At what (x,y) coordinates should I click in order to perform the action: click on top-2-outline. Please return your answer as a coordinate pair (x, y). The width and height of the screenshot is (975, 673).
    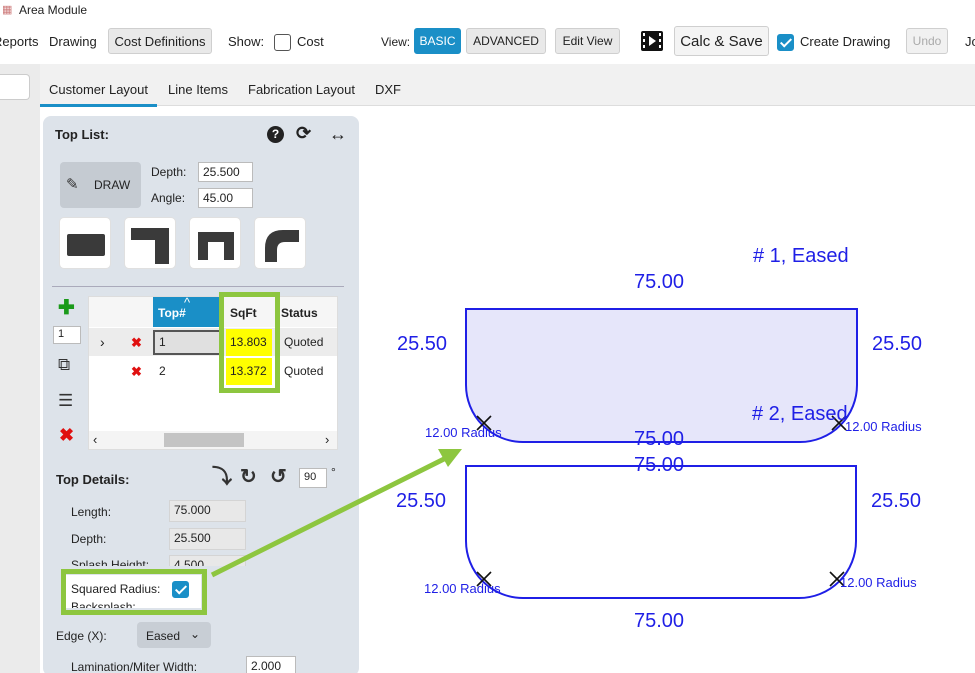
    Looking at the image, I should click on (661, 532).